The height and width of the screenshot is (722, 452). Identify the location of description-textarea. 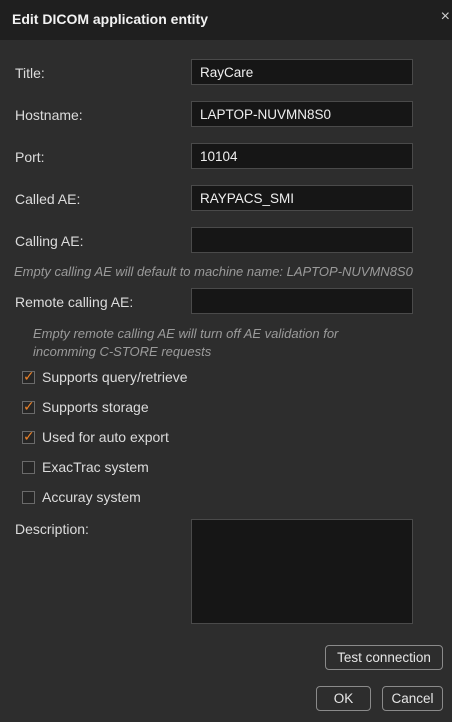
(302, 571).